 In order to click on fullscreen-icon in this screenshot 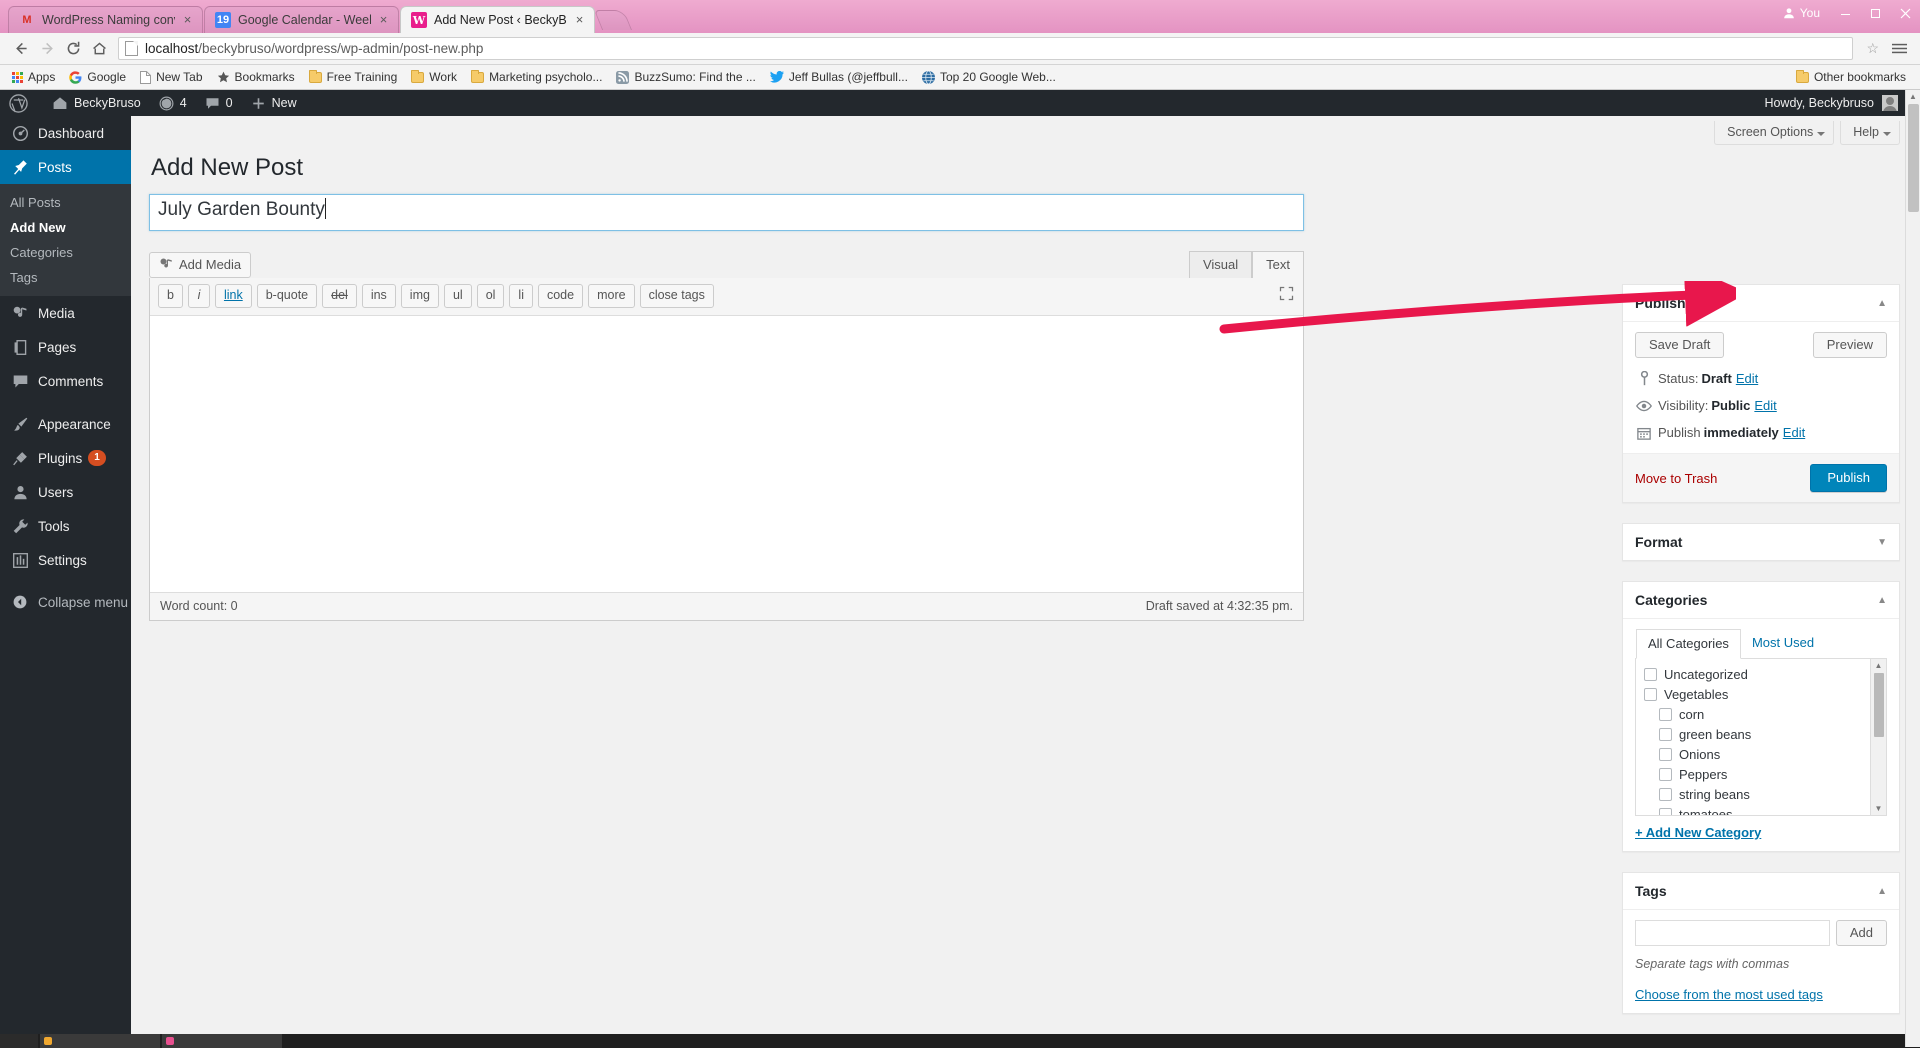, I will do `click(1286, 295)`.